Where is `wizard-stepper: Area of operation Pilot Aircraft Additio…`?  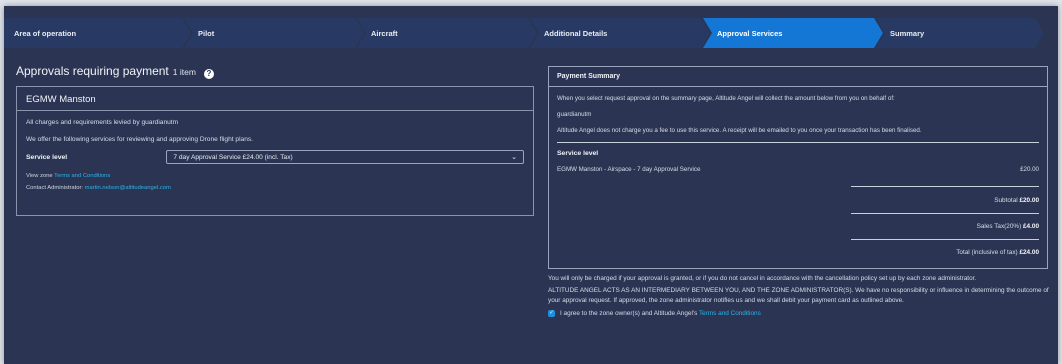
wizard-stepper: Area of operation Pilot Aircraft Additio… is located at coordinates (531, 33).